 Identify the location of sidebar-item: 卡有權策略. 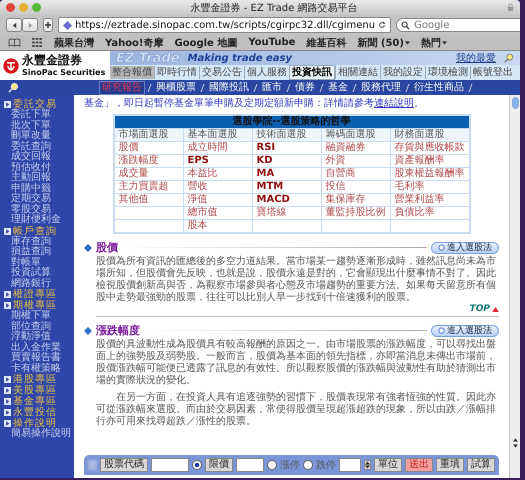
(32, 369).